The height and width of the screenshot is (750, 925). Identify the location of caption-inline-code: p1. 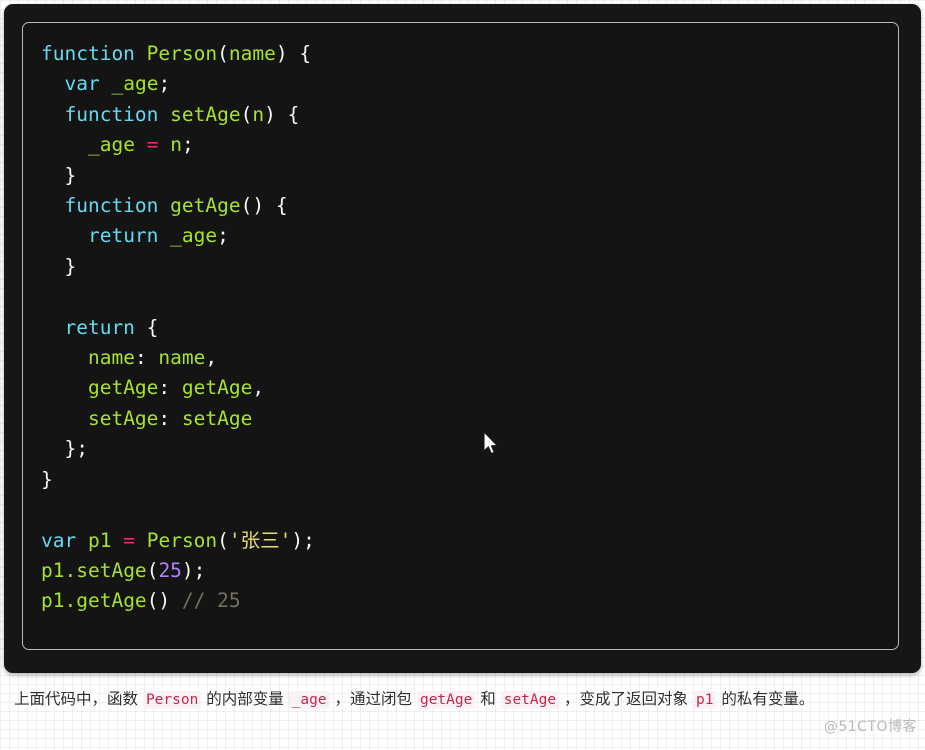
(704, 700).